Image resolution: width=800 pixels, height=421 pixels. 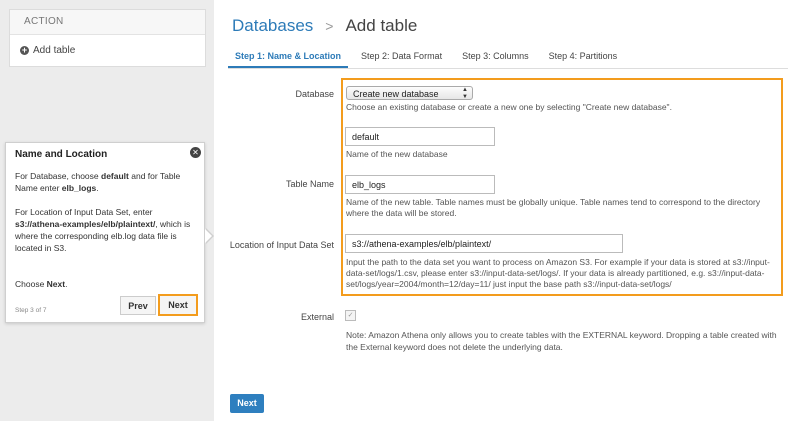 What do you see at coordinates (381, 25) in the screenshot?
I see `page-title: Add table` at bounding box center [381, 25].